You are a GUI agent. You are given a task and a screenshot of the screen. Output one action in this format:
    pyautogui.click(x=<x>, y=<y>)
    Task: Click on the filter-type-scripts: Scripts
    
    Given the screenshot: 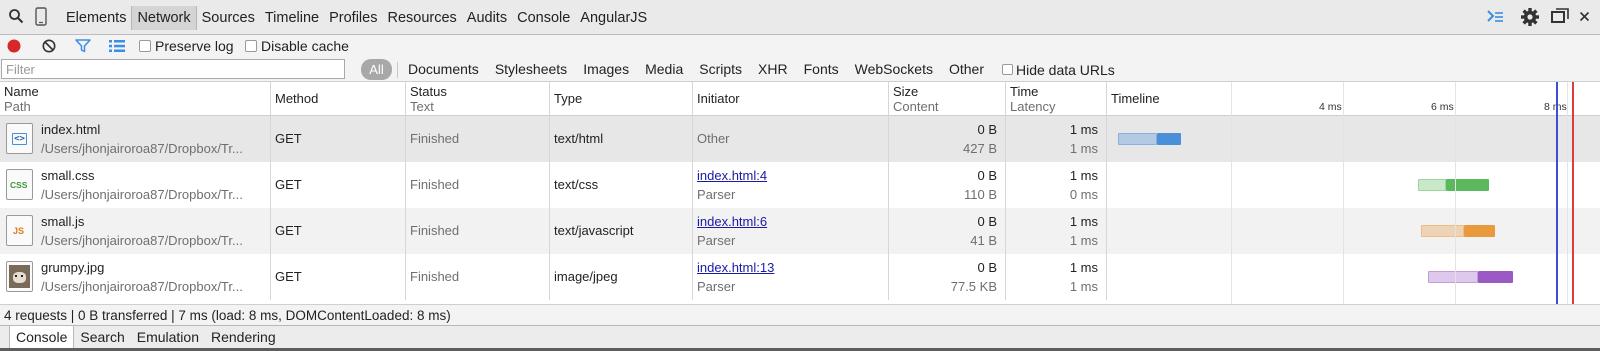 What is the action you would take?
    pyautogui.click(x=720, y=69)
    